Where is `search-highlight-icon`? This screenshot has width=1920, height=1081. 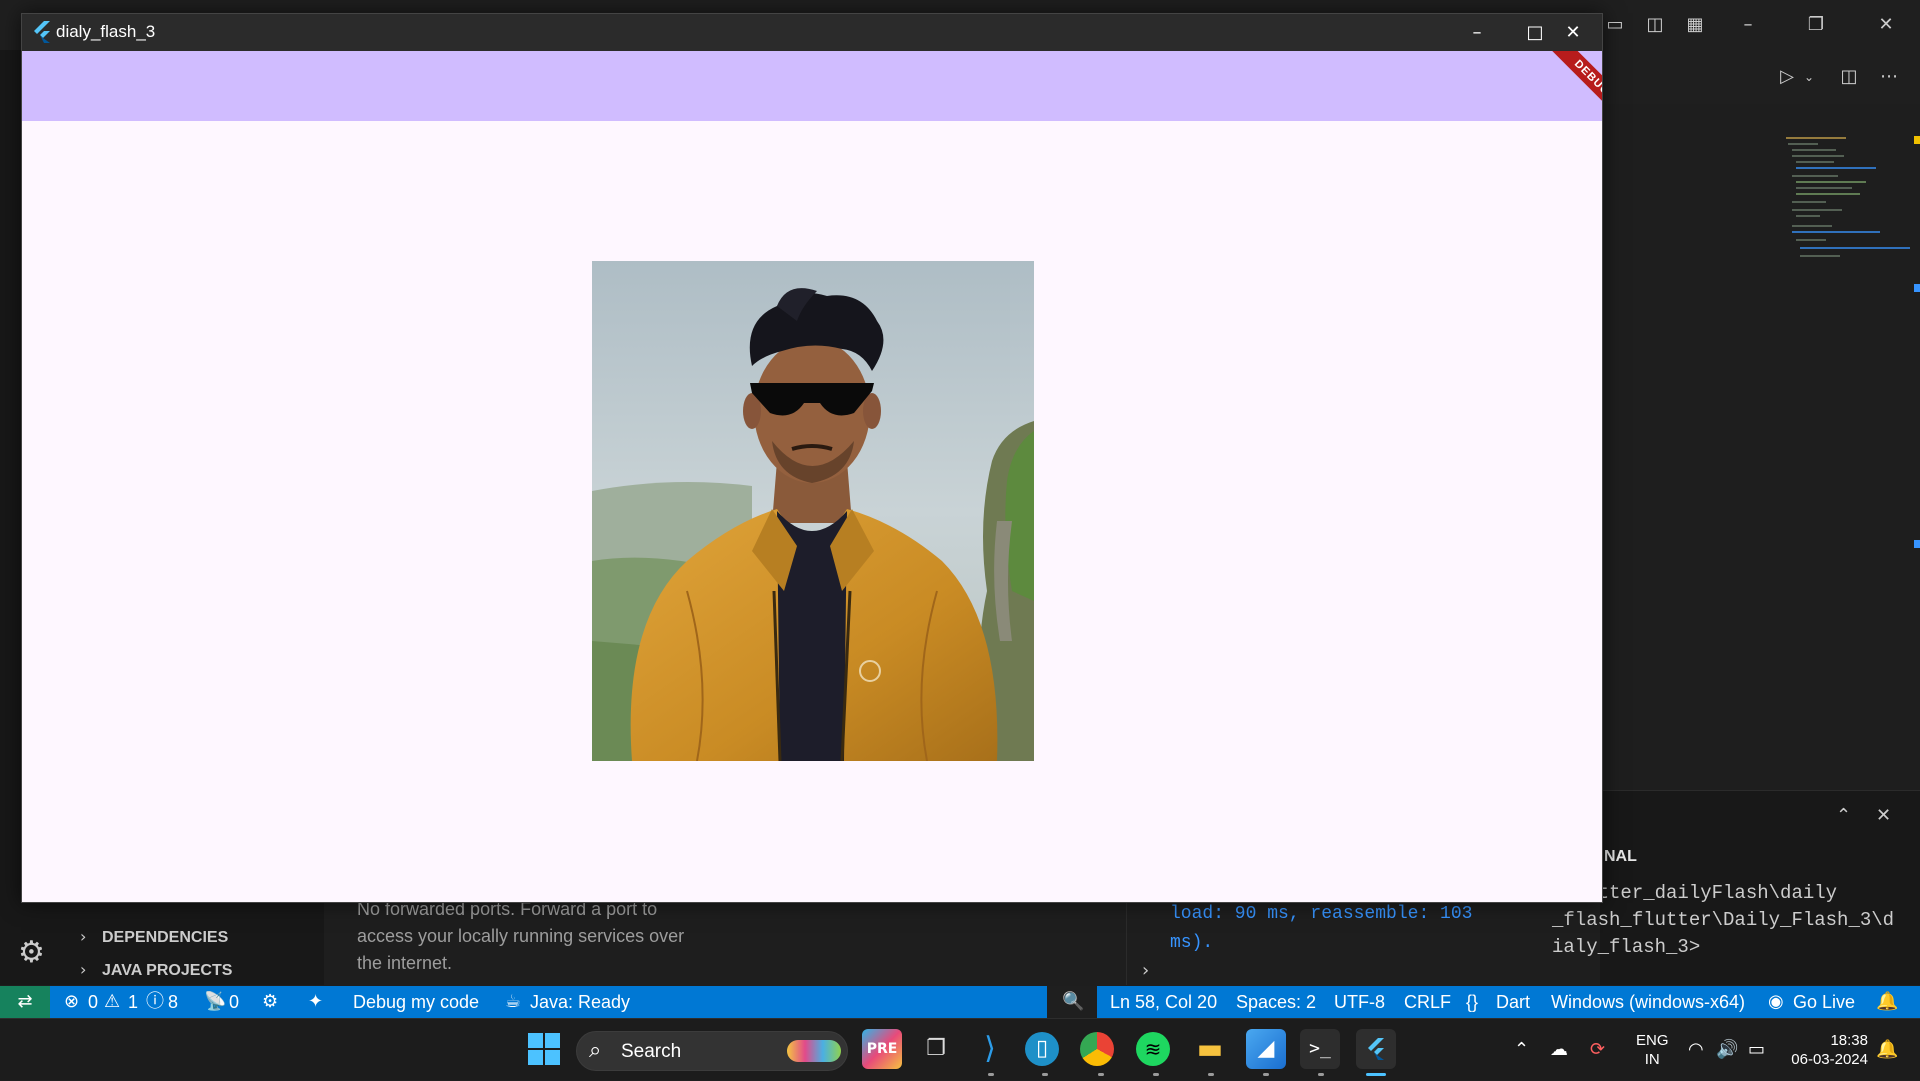 search-highlight-icon is located at coordinates (814, 1051).